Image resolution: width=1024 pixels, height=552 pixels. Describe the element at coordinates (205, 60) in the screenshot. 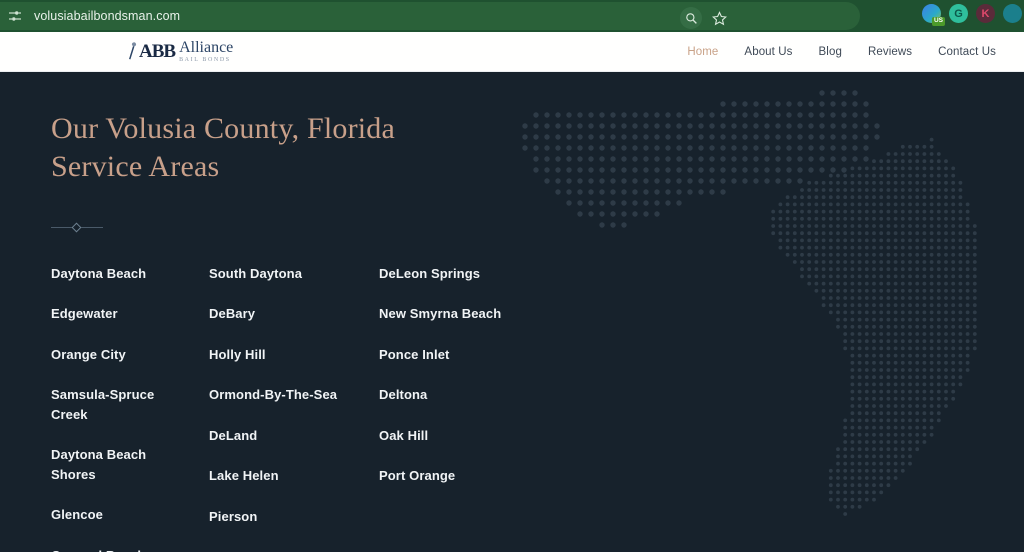

I see `logo-subtitle: BAIL BONDS` at that location.